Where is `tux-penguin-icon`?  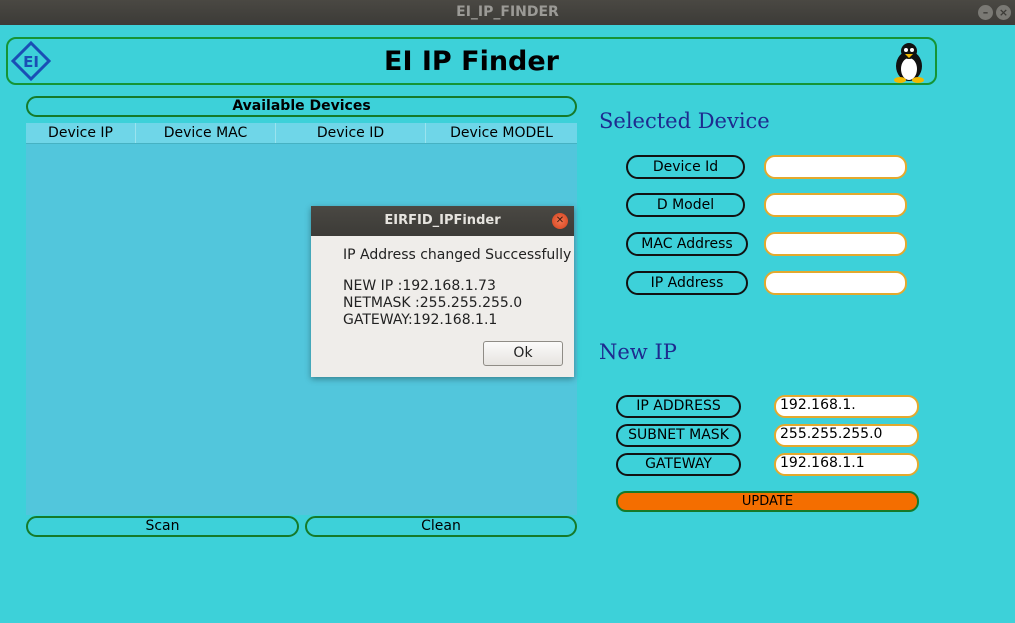
tux-penguin-icon is located at coordinates (909, 63).